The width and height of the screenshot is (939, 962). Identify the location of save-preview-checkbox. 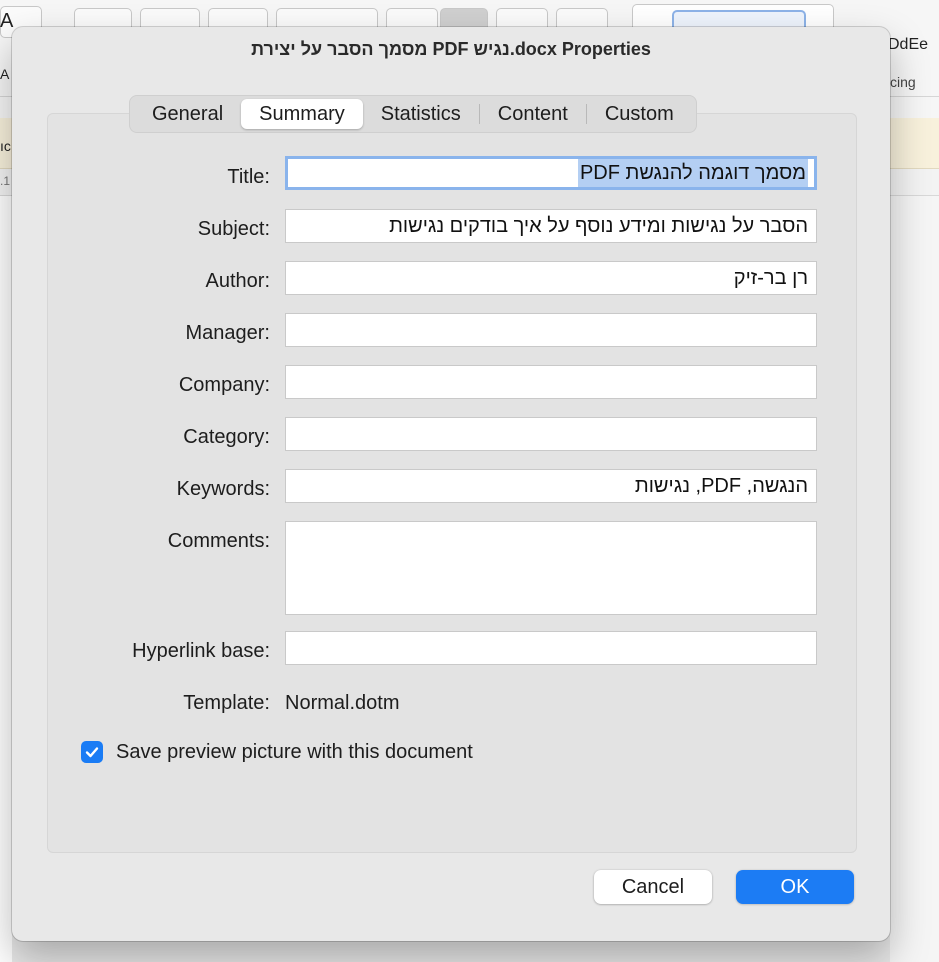
(92, 752).